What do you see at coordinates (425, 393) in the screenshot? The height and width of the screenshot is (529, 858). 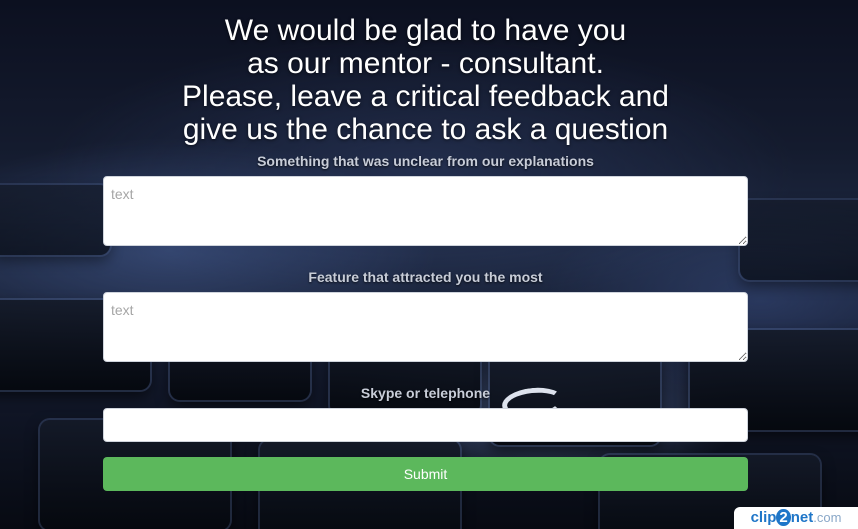 I see `contact-label: Skype or telephone` at bounding box center [425, 393].